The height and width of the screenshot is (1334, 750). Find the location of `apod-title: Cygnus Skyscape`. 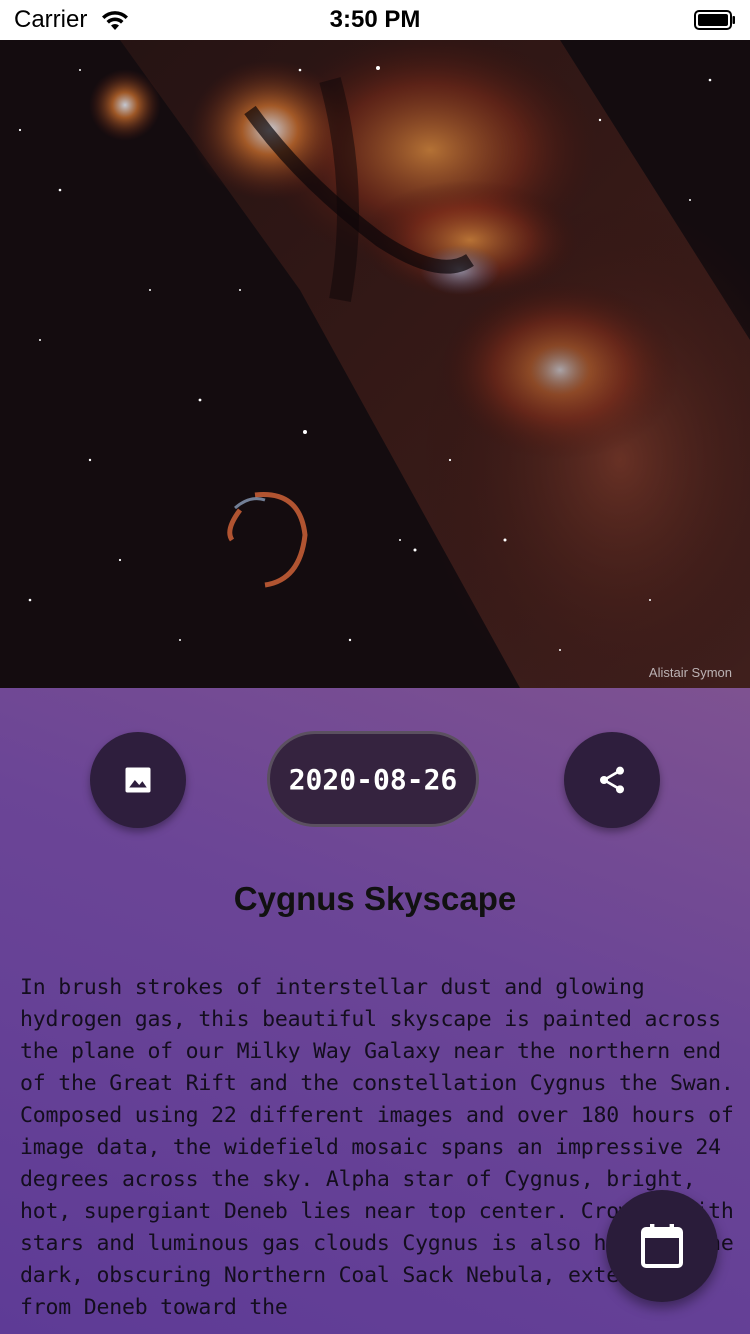

apod-title: Cygnus Skyscape is located at coordinates (375, 898).